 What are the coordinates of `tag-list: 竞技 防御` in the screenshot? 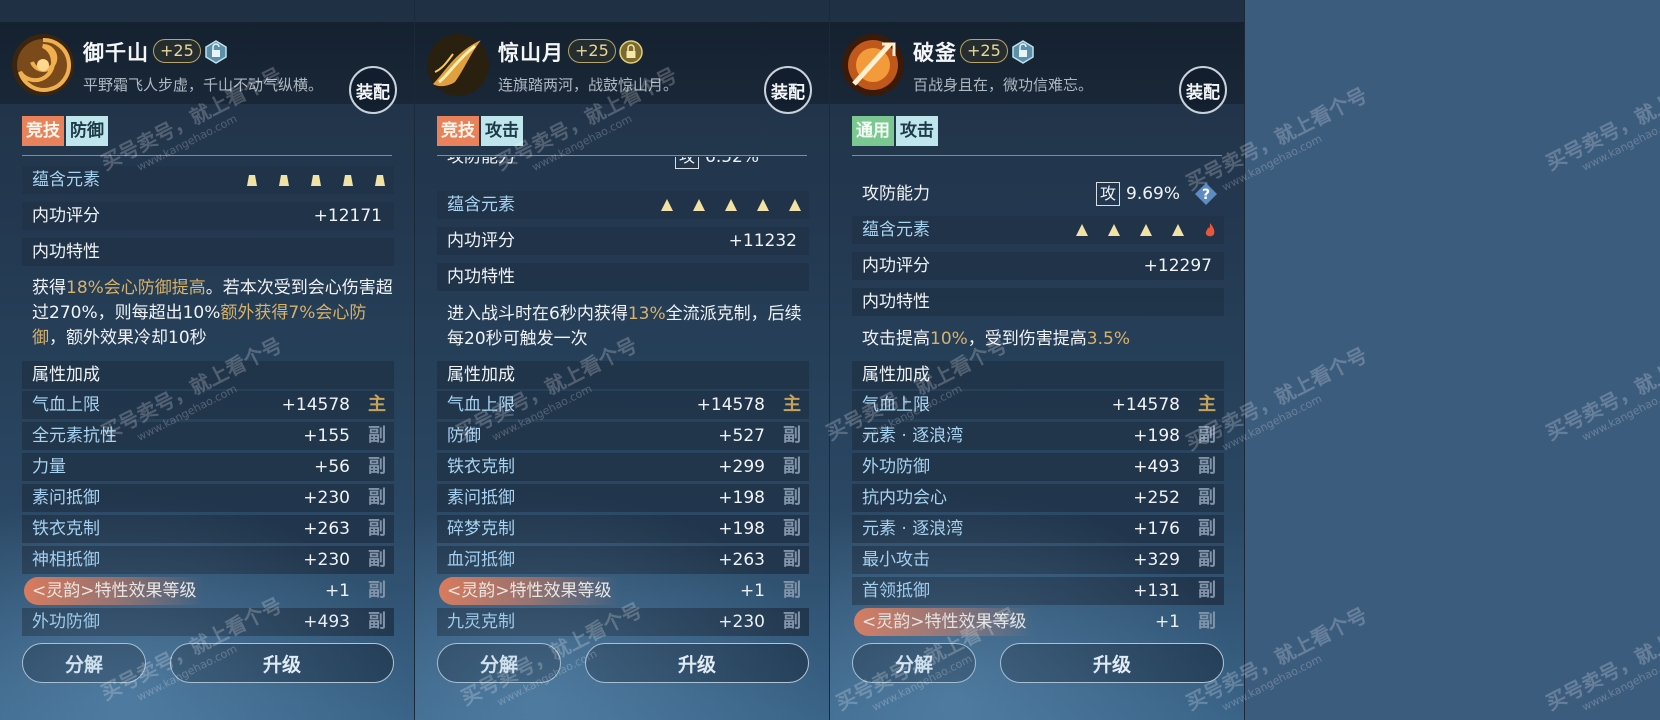 It's located at (65, 131).